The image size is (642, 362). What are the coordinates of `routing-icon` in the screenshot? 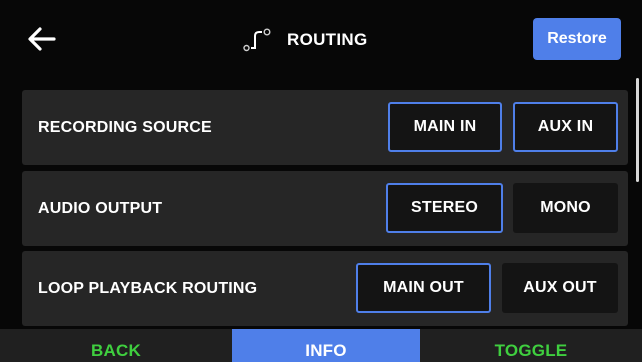 It's located at (258, 40).